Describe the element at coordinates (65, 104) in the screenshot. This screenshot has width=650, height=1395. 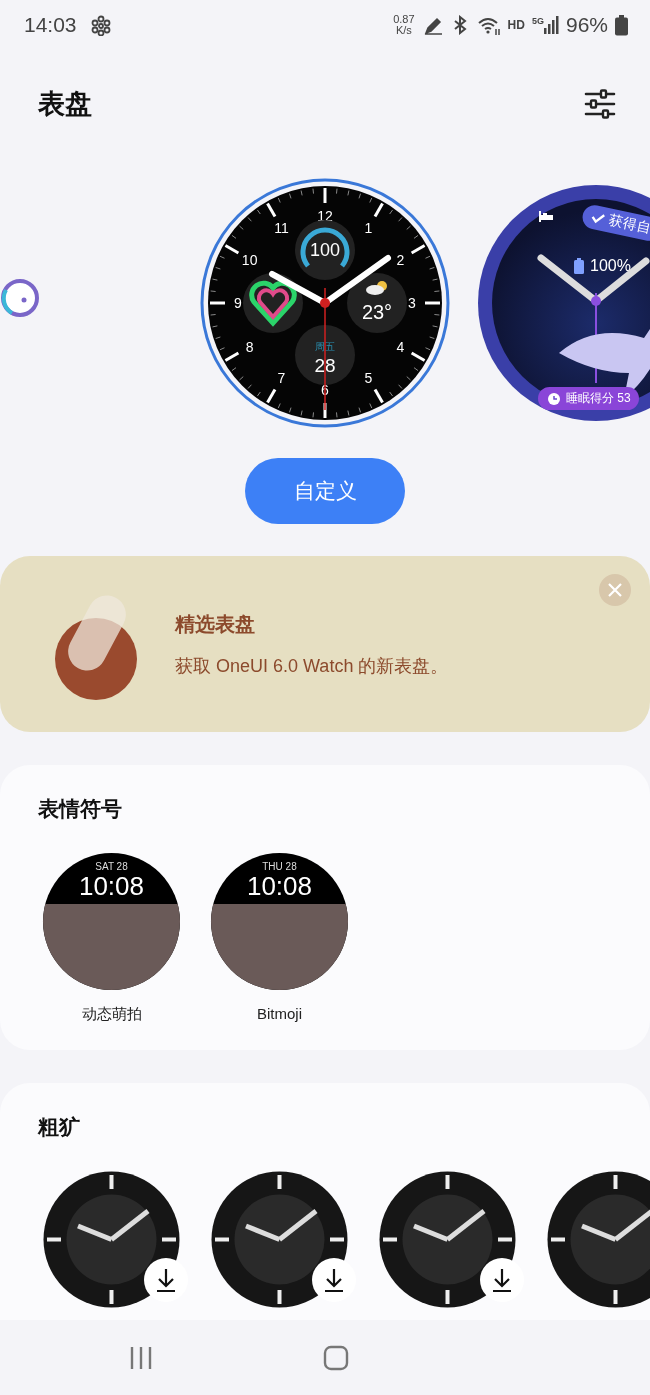
I see `page-title: 表盘` at that location.